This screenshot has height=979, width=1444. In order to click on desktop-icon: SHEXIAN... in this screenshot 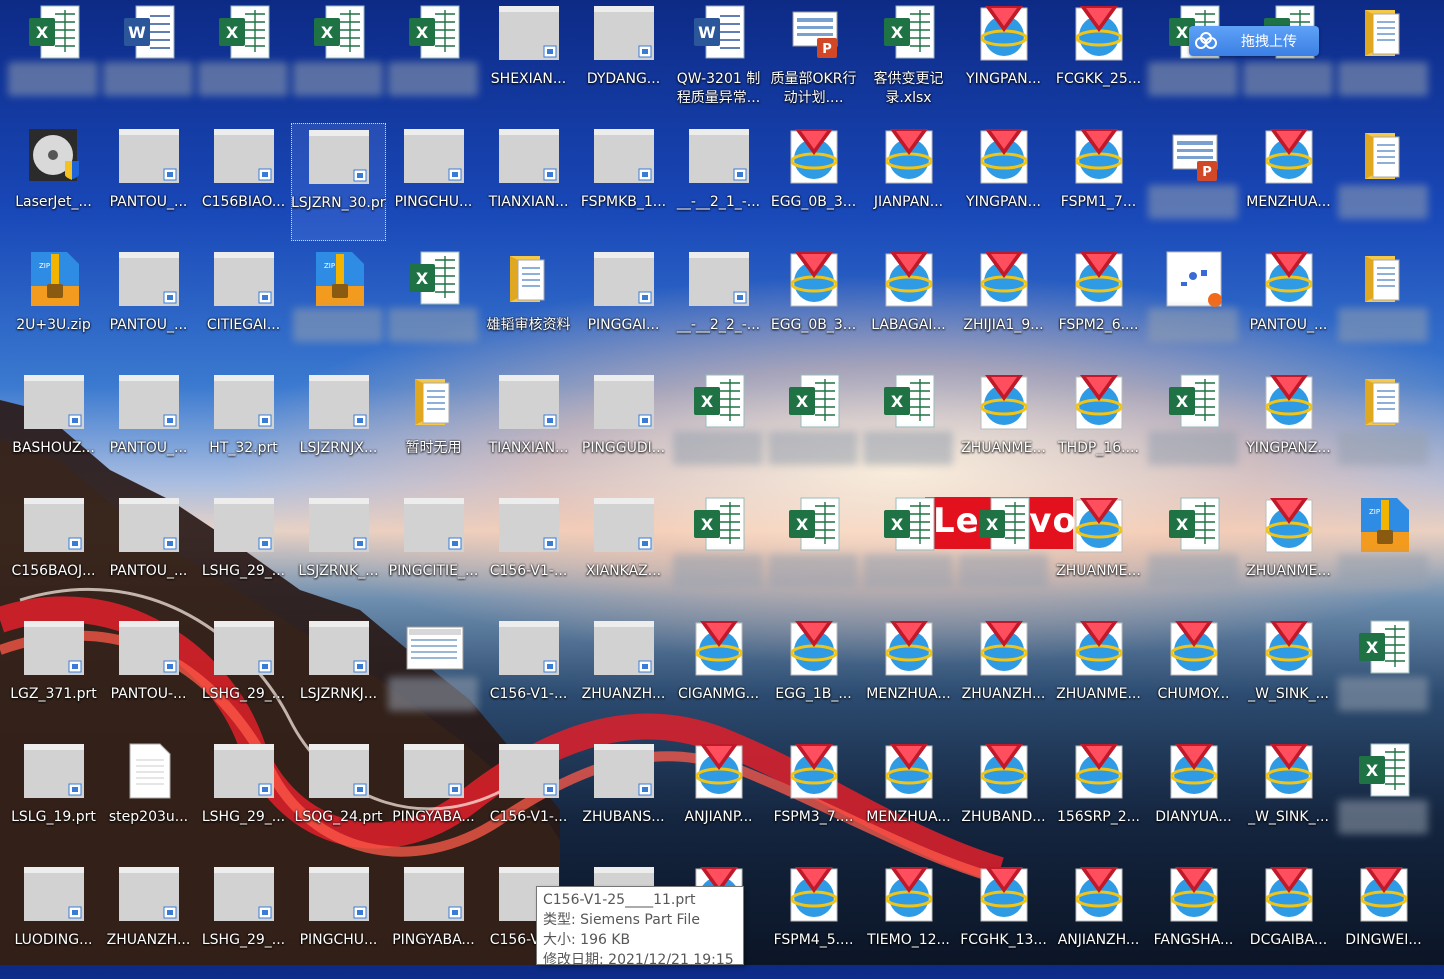, I will do `click(528, 59)`.